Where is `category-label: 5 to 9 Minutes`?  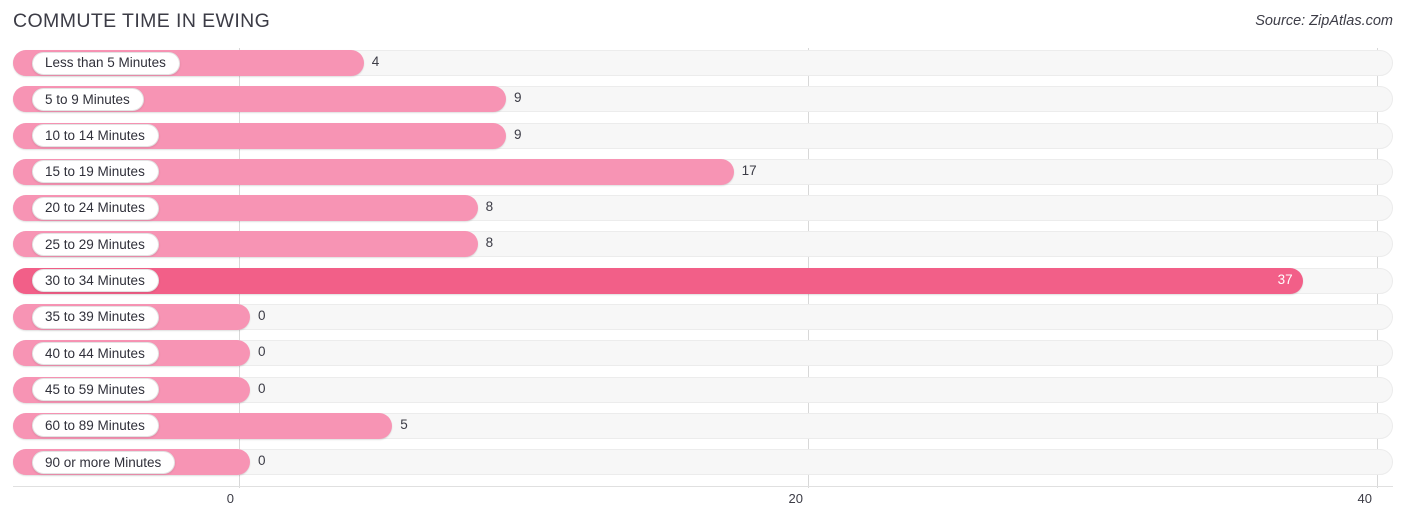 category-label: 5 to 9 Minutes is located at coordinates (87, 99).